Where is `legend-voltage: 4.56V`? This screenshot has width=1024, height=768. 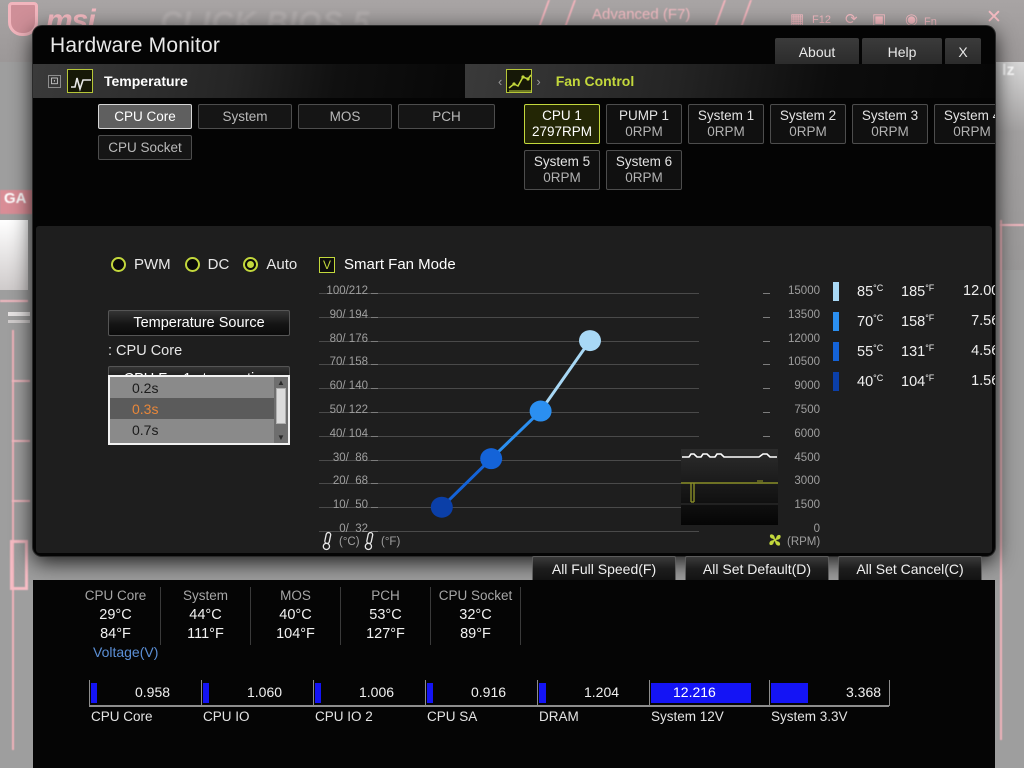
legend-voltage: 4.56V is located at coordinates (983, 351).